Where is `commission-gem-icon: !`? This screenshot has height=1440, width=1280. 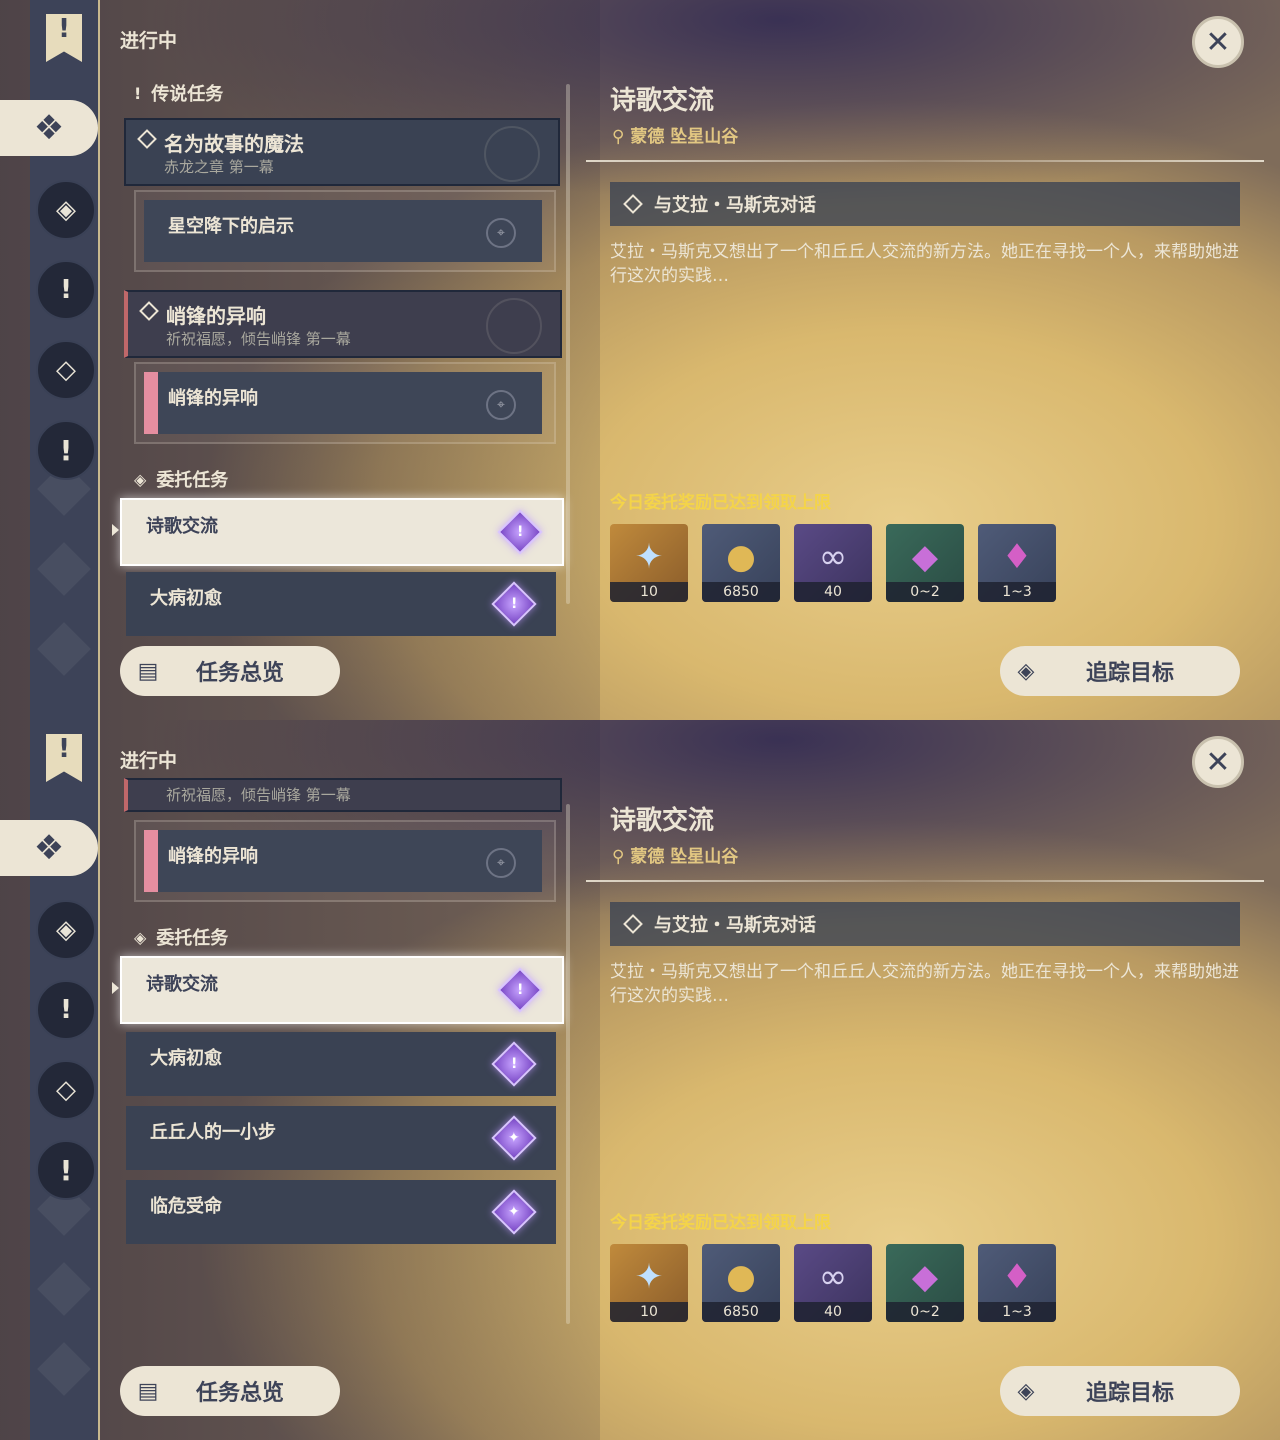 commission-gem-icon: ! is located at coordinates (520, 532).